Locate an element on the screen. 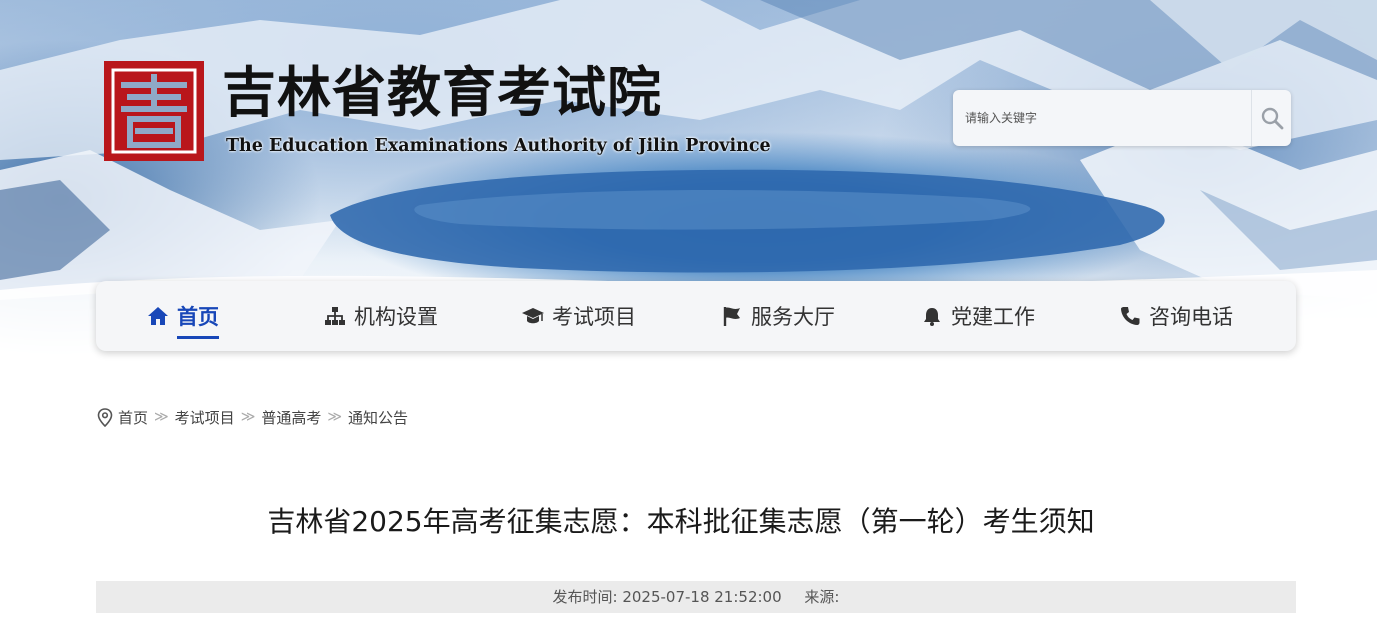 This screenshot has width=1377, height=618. publish-time: 发布时间: 2025-07-18 21:52:00 is located at coordinates (667, 597).